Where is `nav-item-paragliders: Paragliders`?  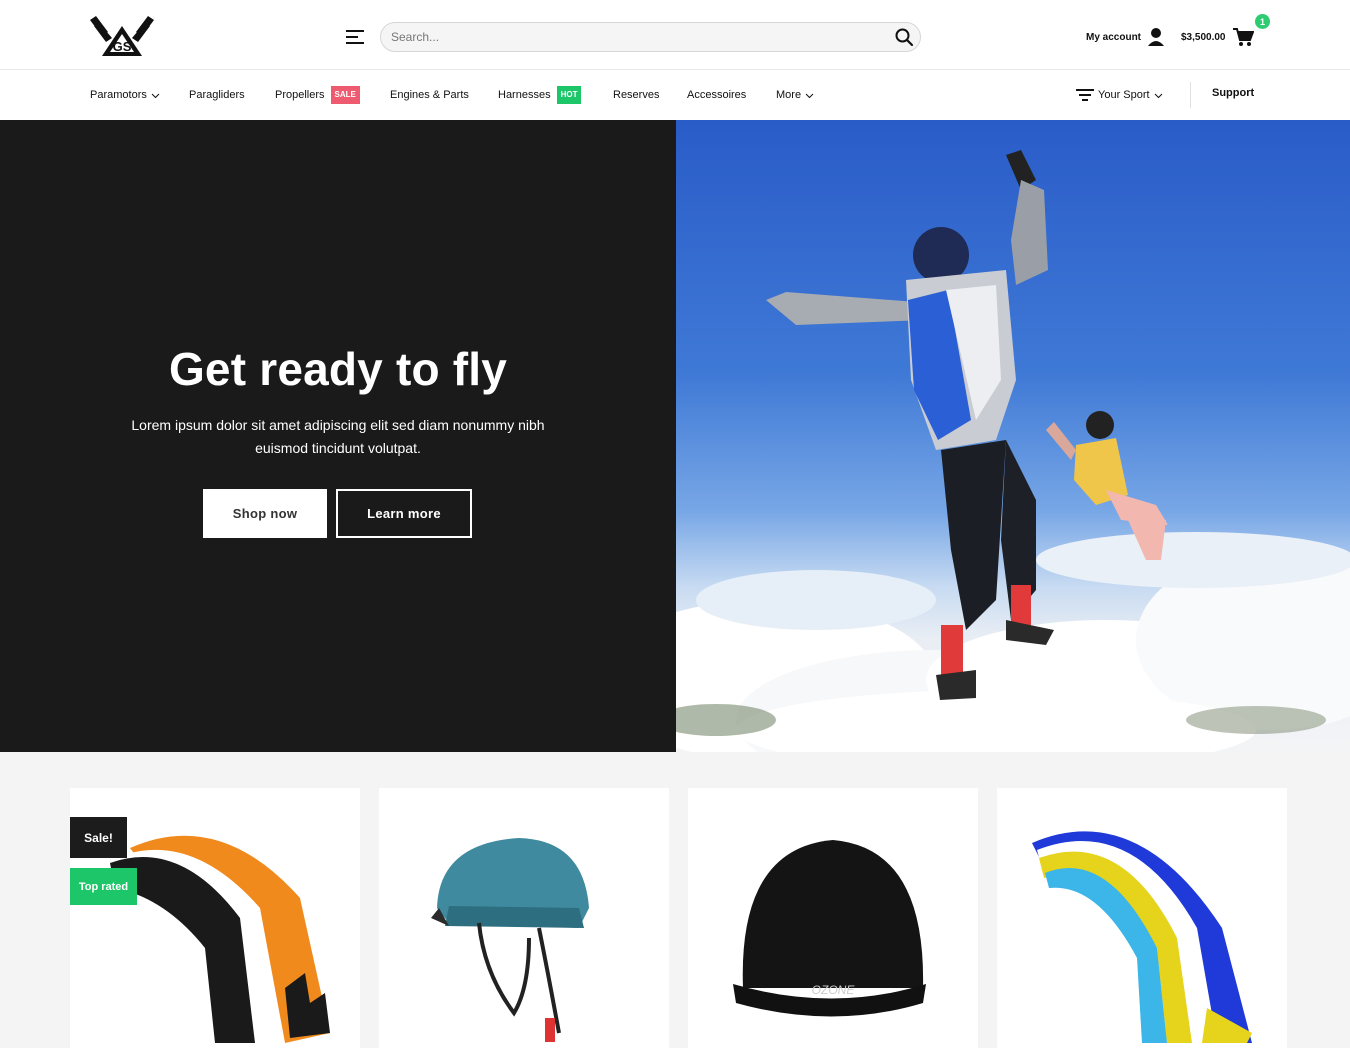 nav-item-paragliders: Paragliders is located at coordinates (217, 95).